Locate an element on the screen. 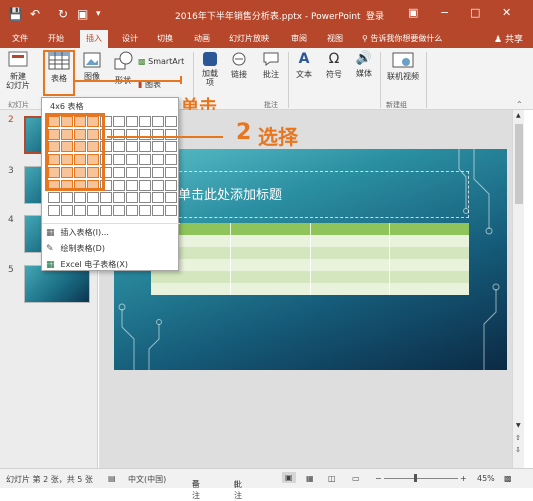 The image size is (533, 501). close-button: ✕ is located at coordinates (506, 12).